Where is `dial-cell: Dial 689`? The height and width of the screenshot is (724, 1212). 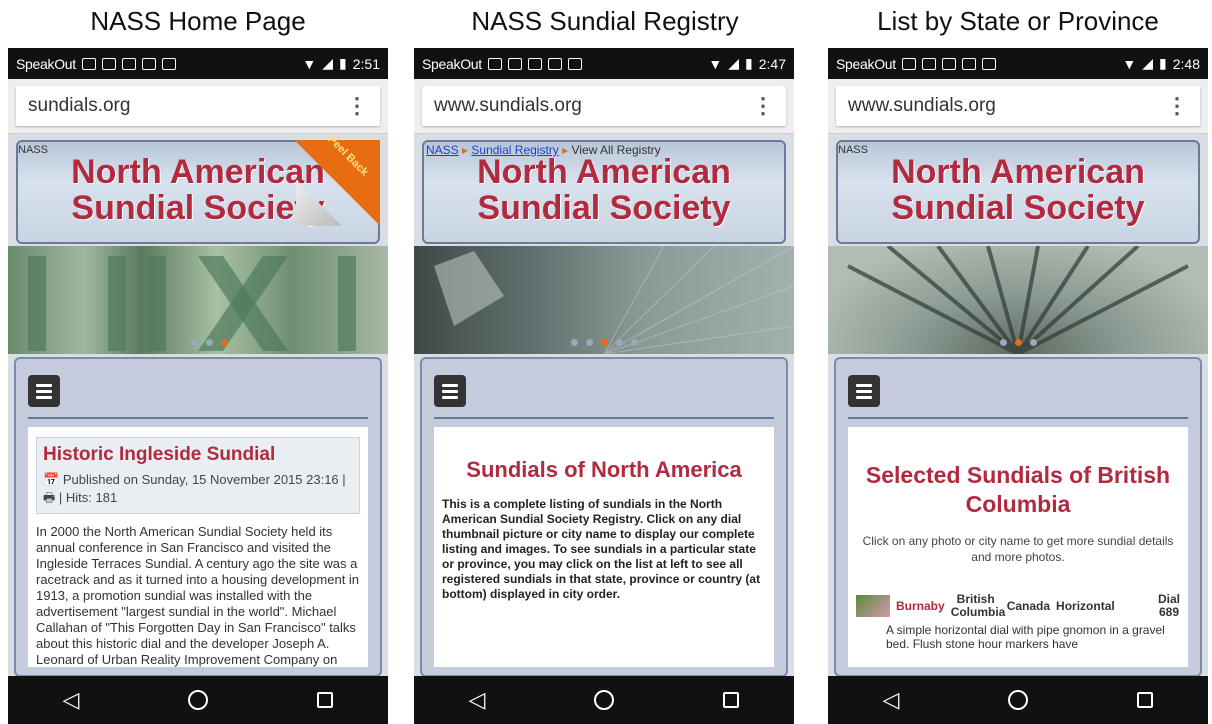
dial-cell: Dial 689 is located at coordinates (1169, 606).